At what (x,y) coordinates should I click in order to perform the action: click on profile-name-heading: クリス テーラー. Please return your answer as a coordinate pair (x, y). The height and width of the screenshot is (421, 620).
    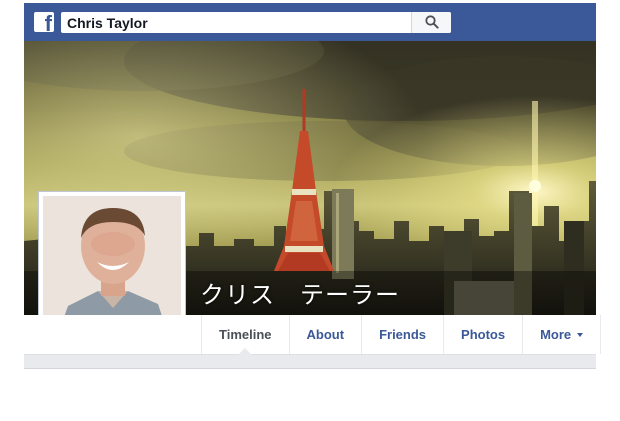
    Looking at the image, I should click on (300, 295).